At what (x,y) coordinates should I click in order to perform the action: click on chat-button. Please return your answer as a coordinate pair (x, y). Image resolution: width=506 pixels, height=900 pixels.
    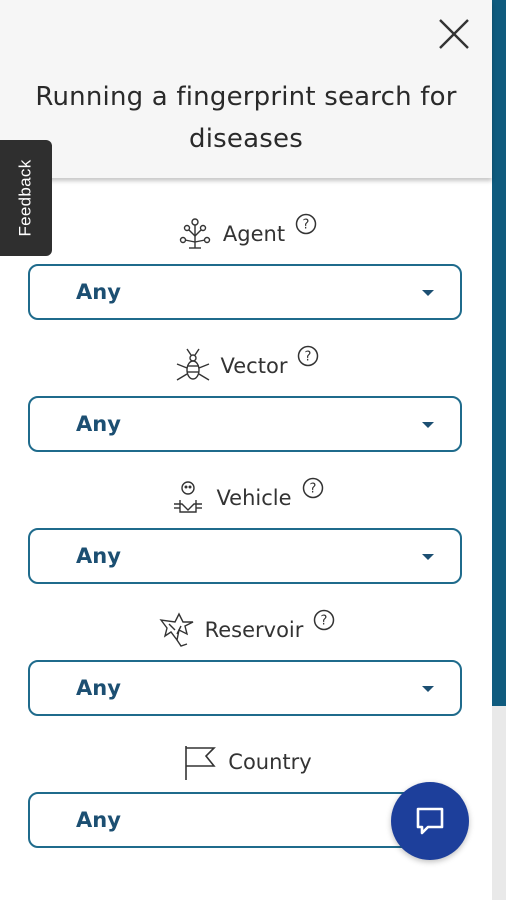
    Looking at the image, I should click on (430, 821).